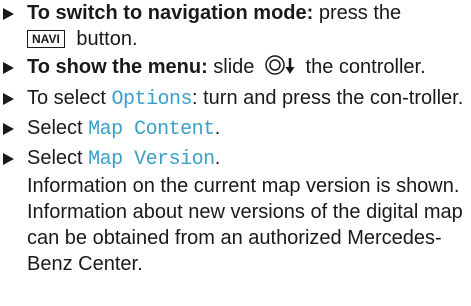  I want to click on step-text: : turn and press the con-troller., so click(328, 98).